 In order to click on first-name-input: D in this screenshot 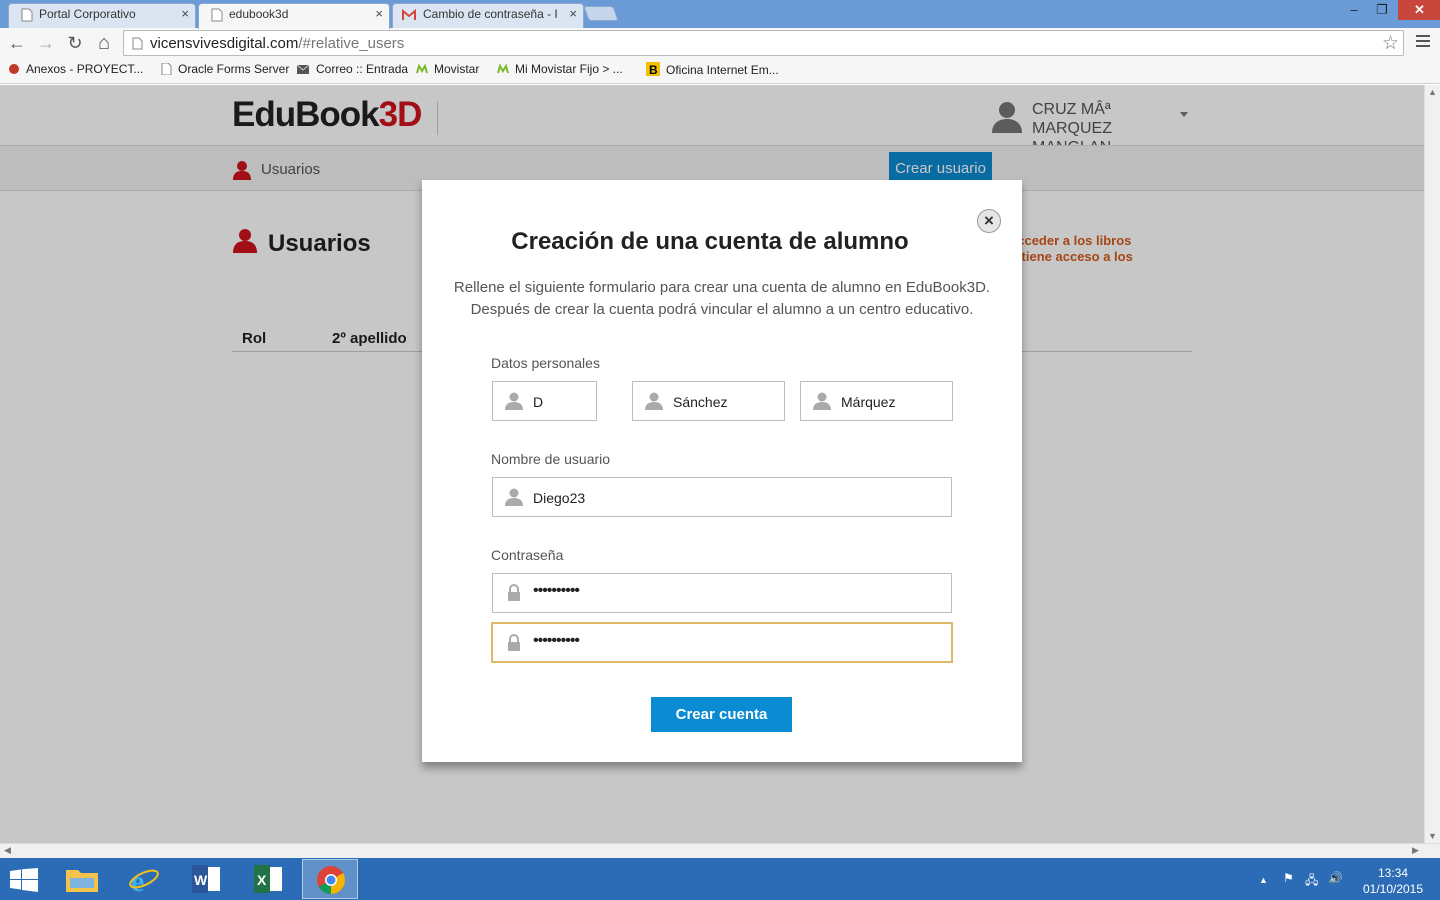, I will do `click(544, 401)`.